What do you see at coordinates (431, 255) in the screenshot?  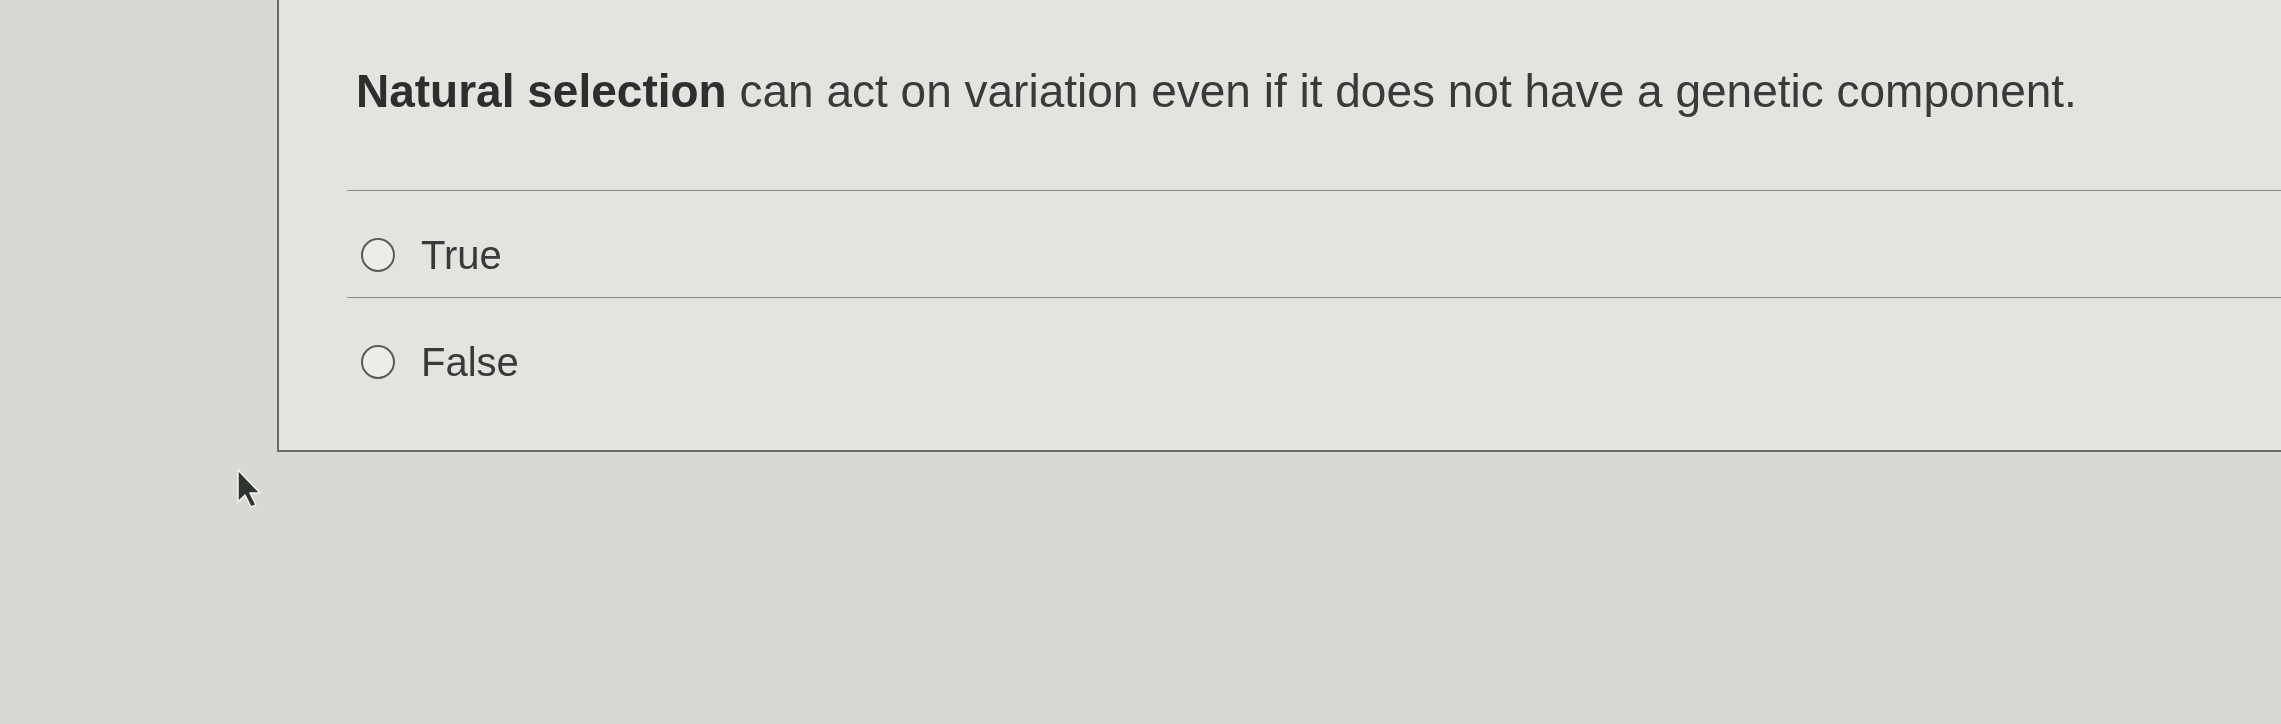 I see `radio-option: True` at bounding box center [431, 255].